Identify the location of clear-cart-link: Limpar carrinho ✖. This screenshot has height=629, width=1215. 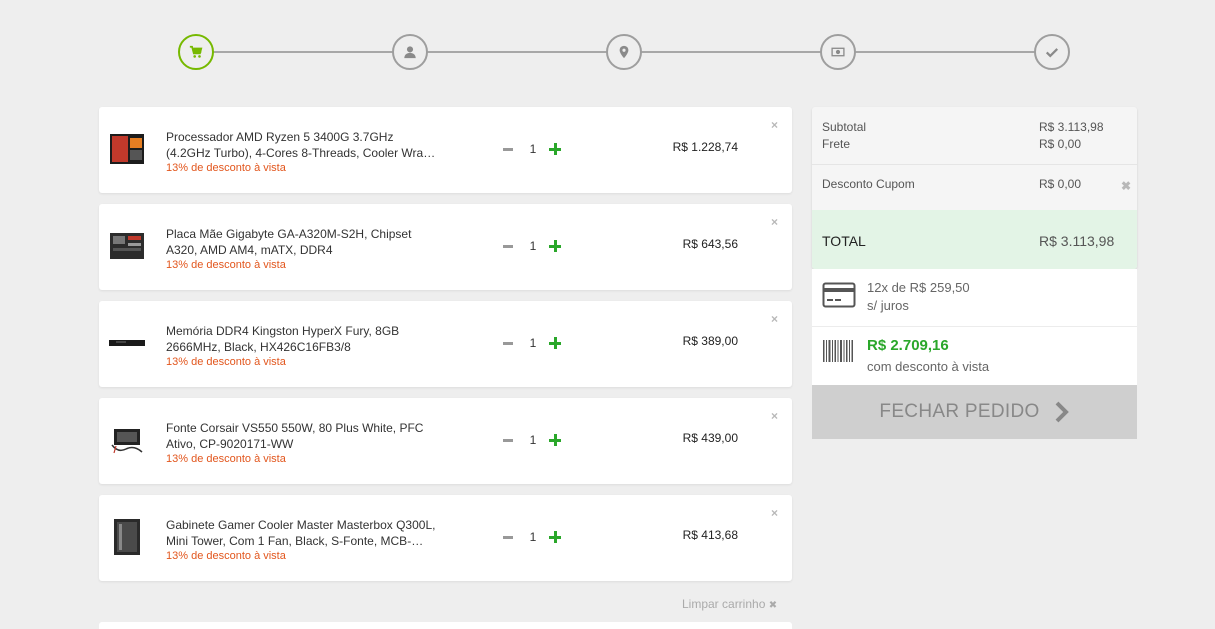
(729, 604).